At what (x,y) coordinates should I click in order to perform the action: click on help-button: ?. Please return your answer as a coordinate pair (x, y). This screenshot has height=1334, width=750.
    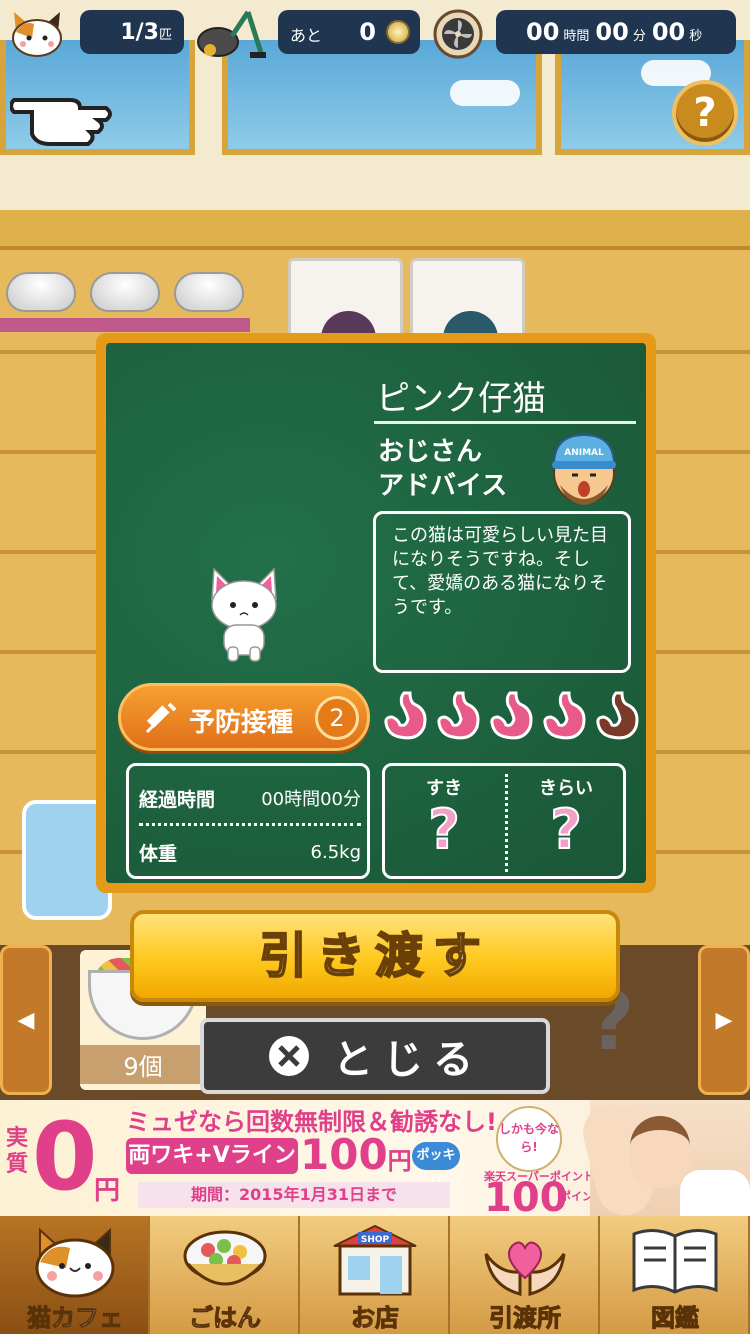
    Looking at the image, I should click on (705, 113).